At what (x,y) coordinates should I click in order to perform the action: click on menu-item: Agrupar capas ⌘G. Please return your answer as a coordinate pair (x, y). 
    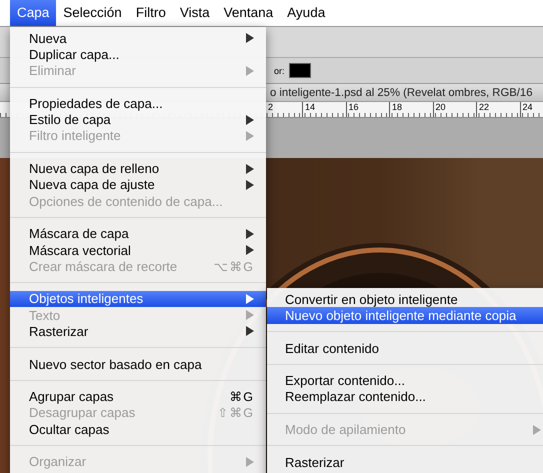
    Looking at the image, I should click on (138, 396).